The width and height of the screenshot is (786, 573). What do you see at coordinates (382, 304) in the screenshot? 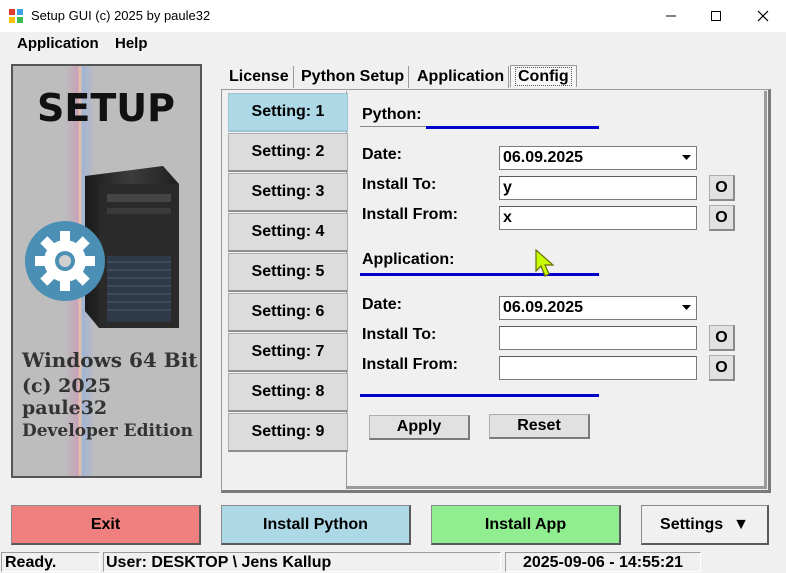
I see `application-date-label: Date:` at bounding box center [382, 304].